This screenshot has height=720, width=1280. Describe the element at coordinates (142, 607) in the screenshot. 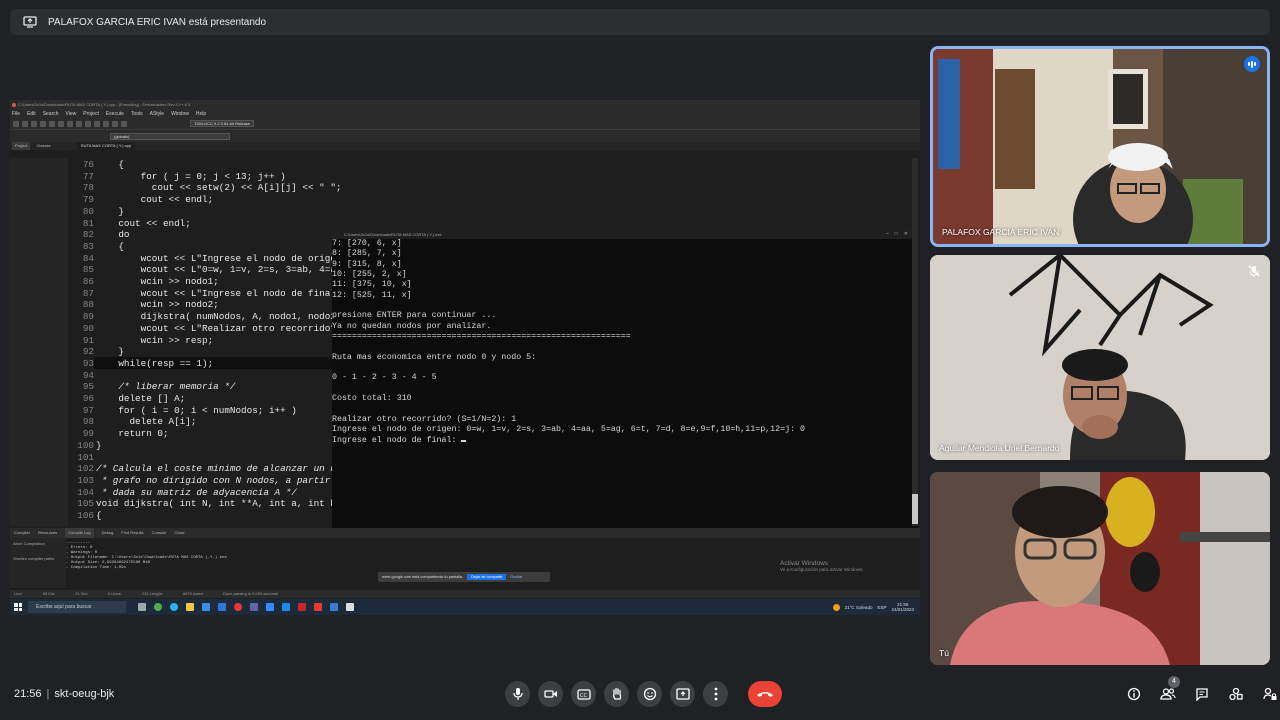

I see `taskview-icon` at that location.